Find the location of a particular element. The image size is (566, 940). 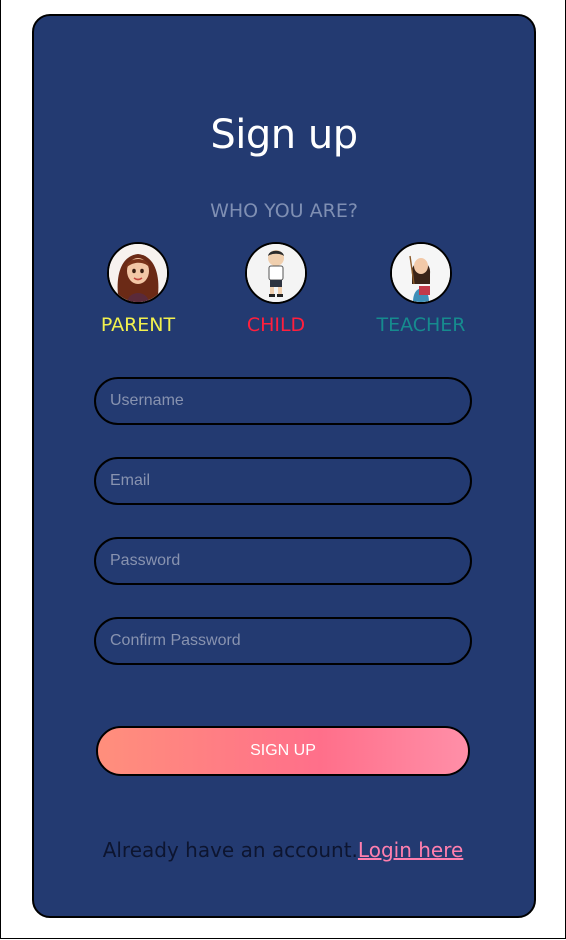

page-title: Sign up is located at coordinates (284, 135).